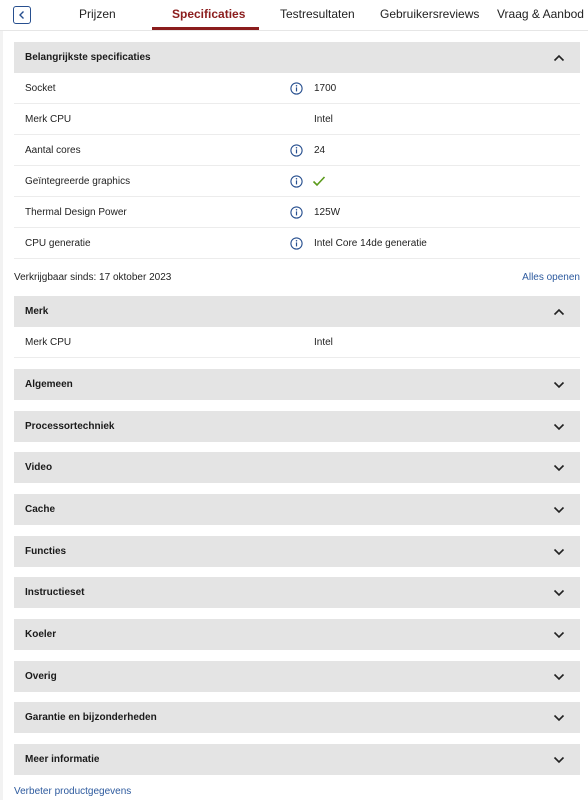 The image size is (588, 800). I want to click on availability-text: Verkrijgbaar sinds: 17 oktober 2023, so click(93, 277).